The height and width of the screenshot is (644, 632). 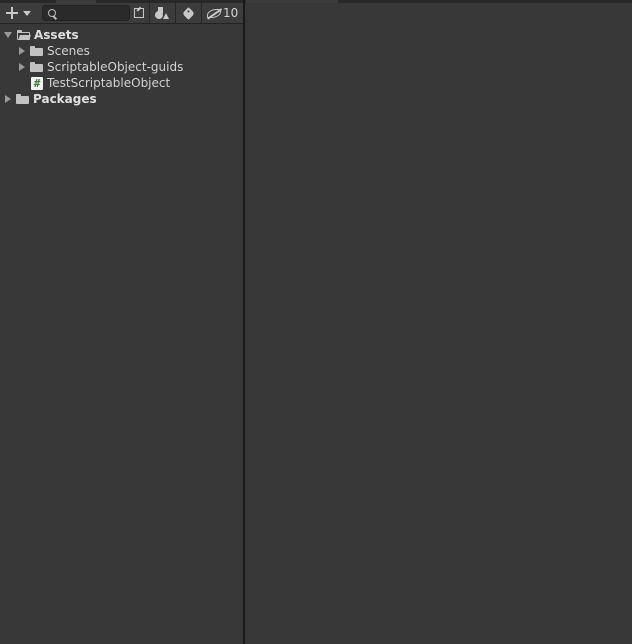 What do you see at coordinates (27, 13) in the screenshot?
I see `chevron-down-icon` at bounding box center [27, 13].